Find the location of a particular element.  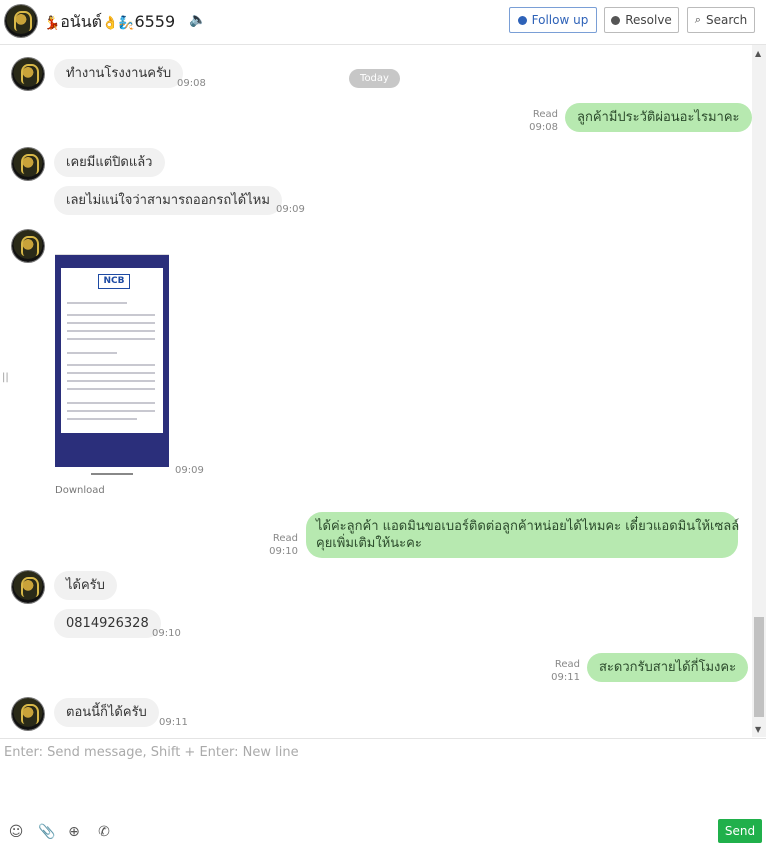

follow-up-label: Follow up is located at coordinates (560, 20).